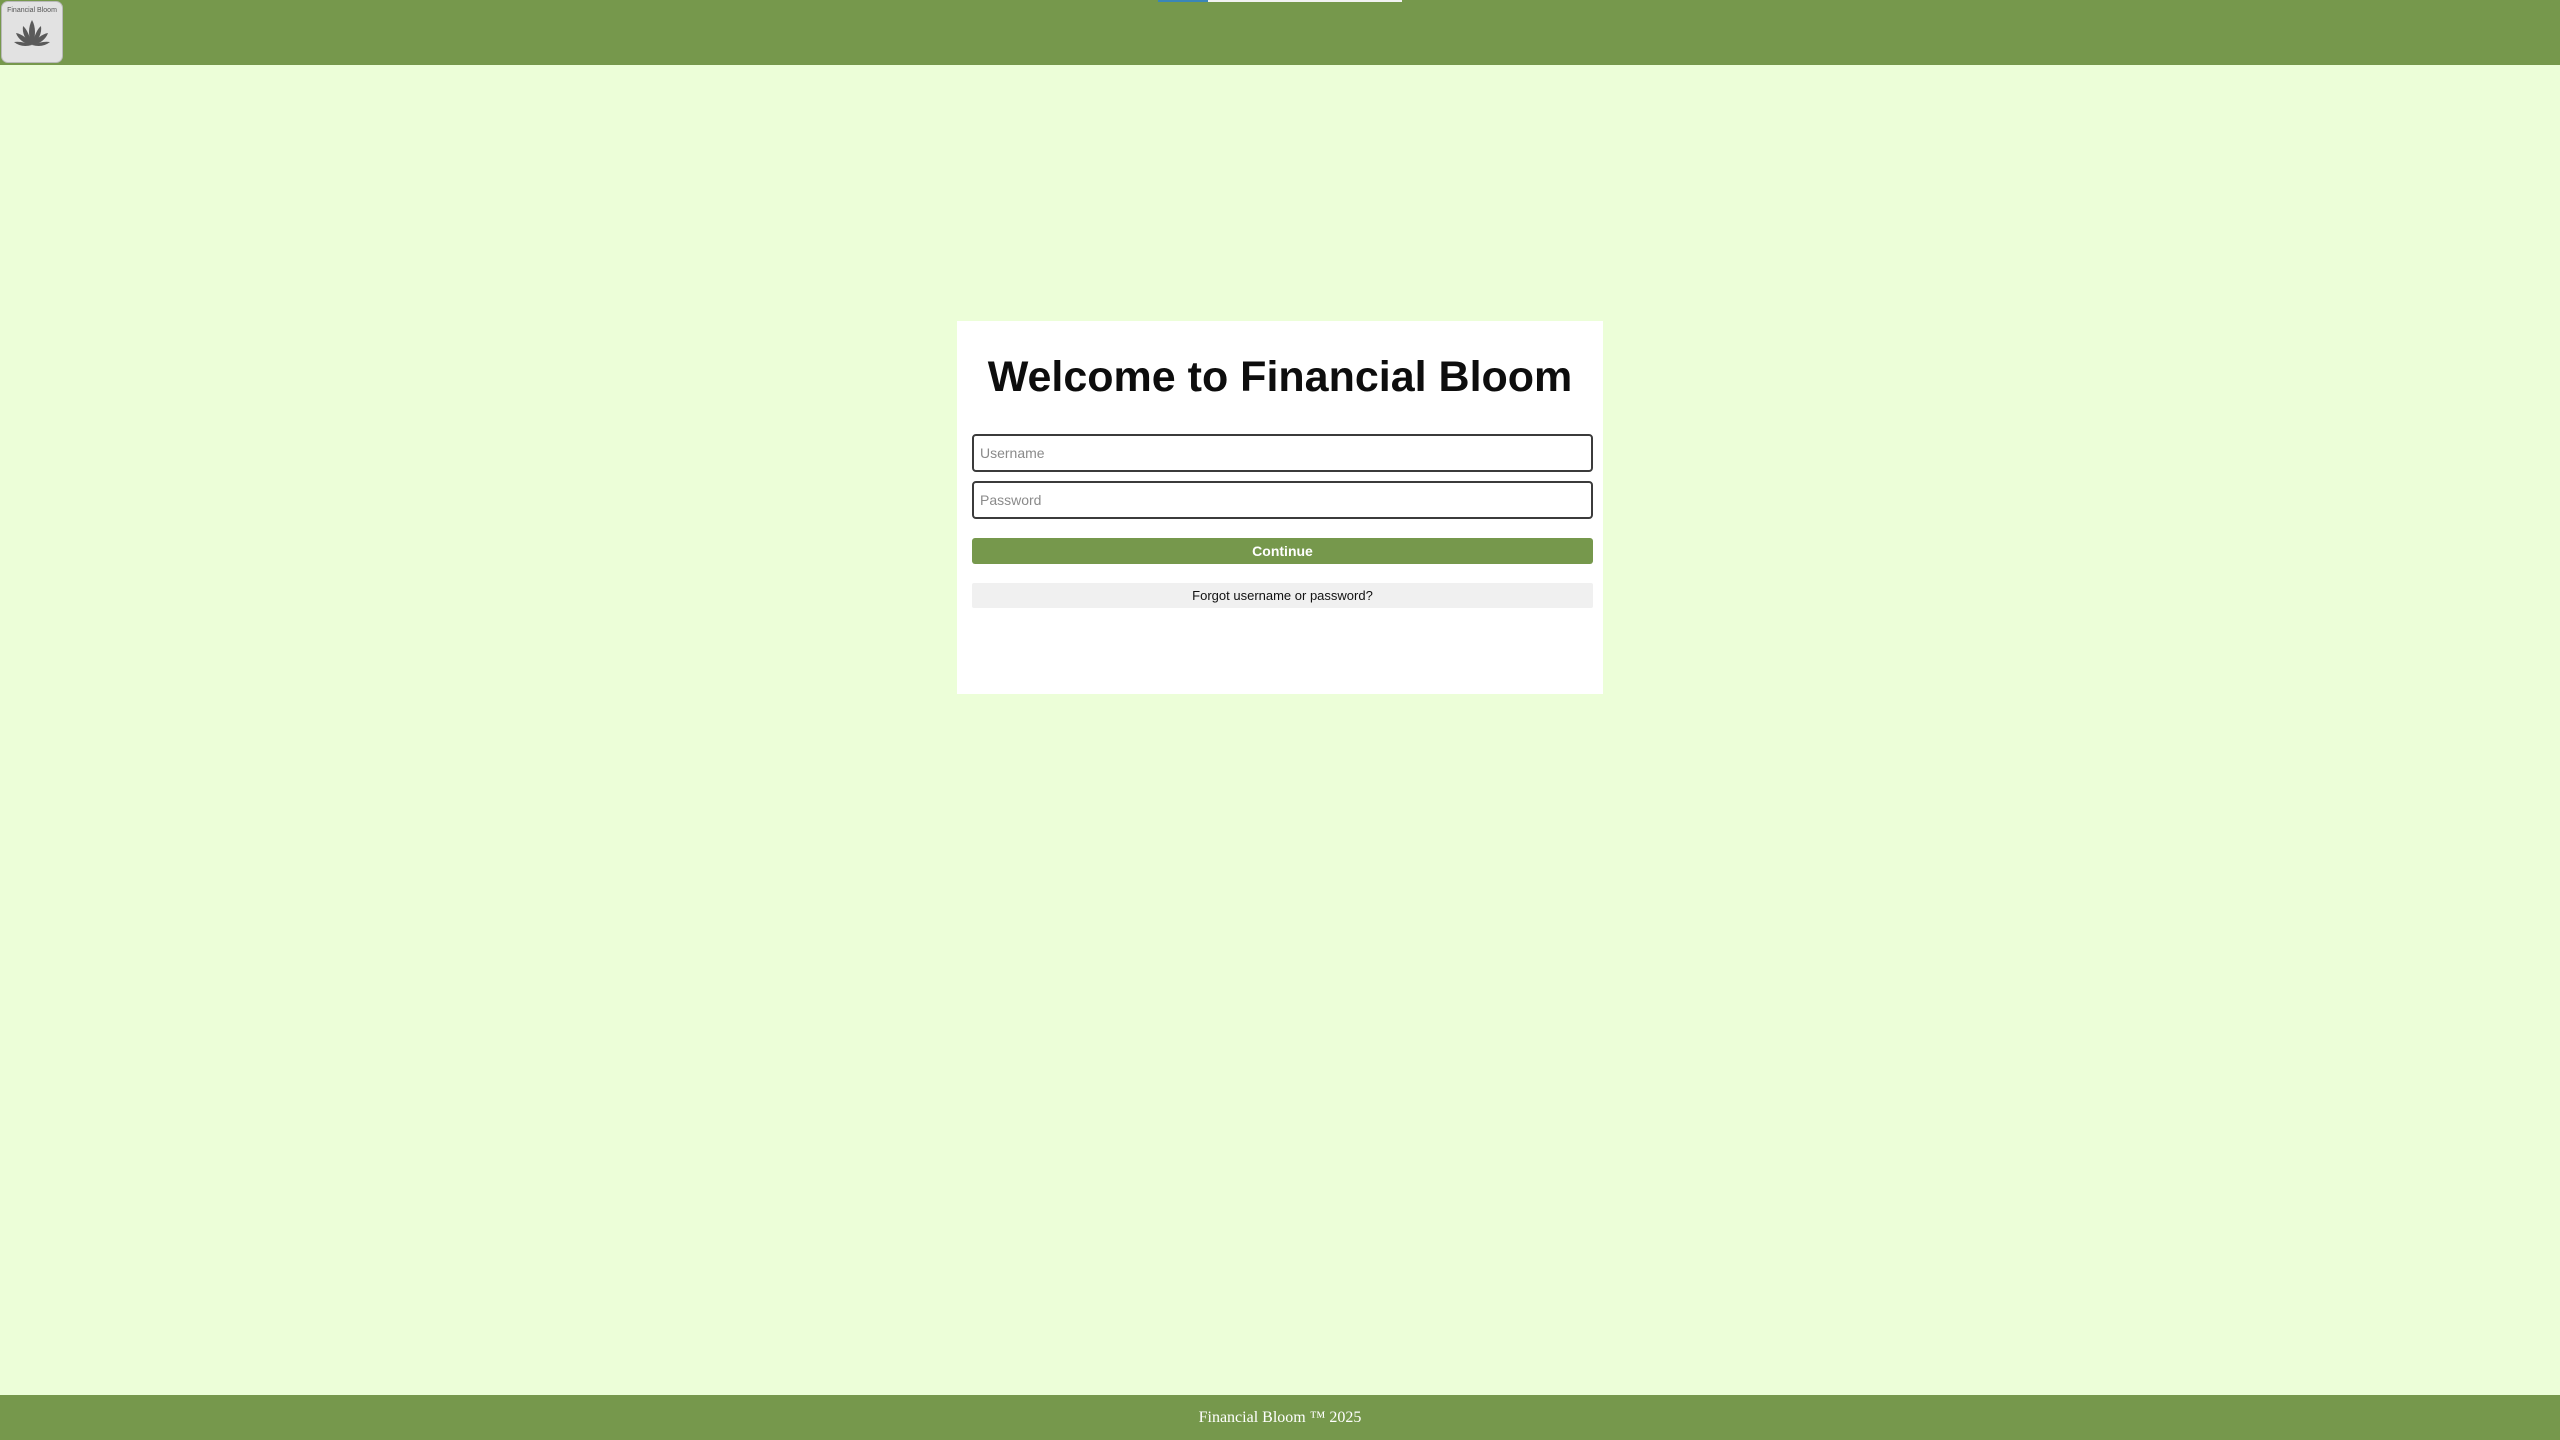  I want to click on password-input, so click(1282, 500).